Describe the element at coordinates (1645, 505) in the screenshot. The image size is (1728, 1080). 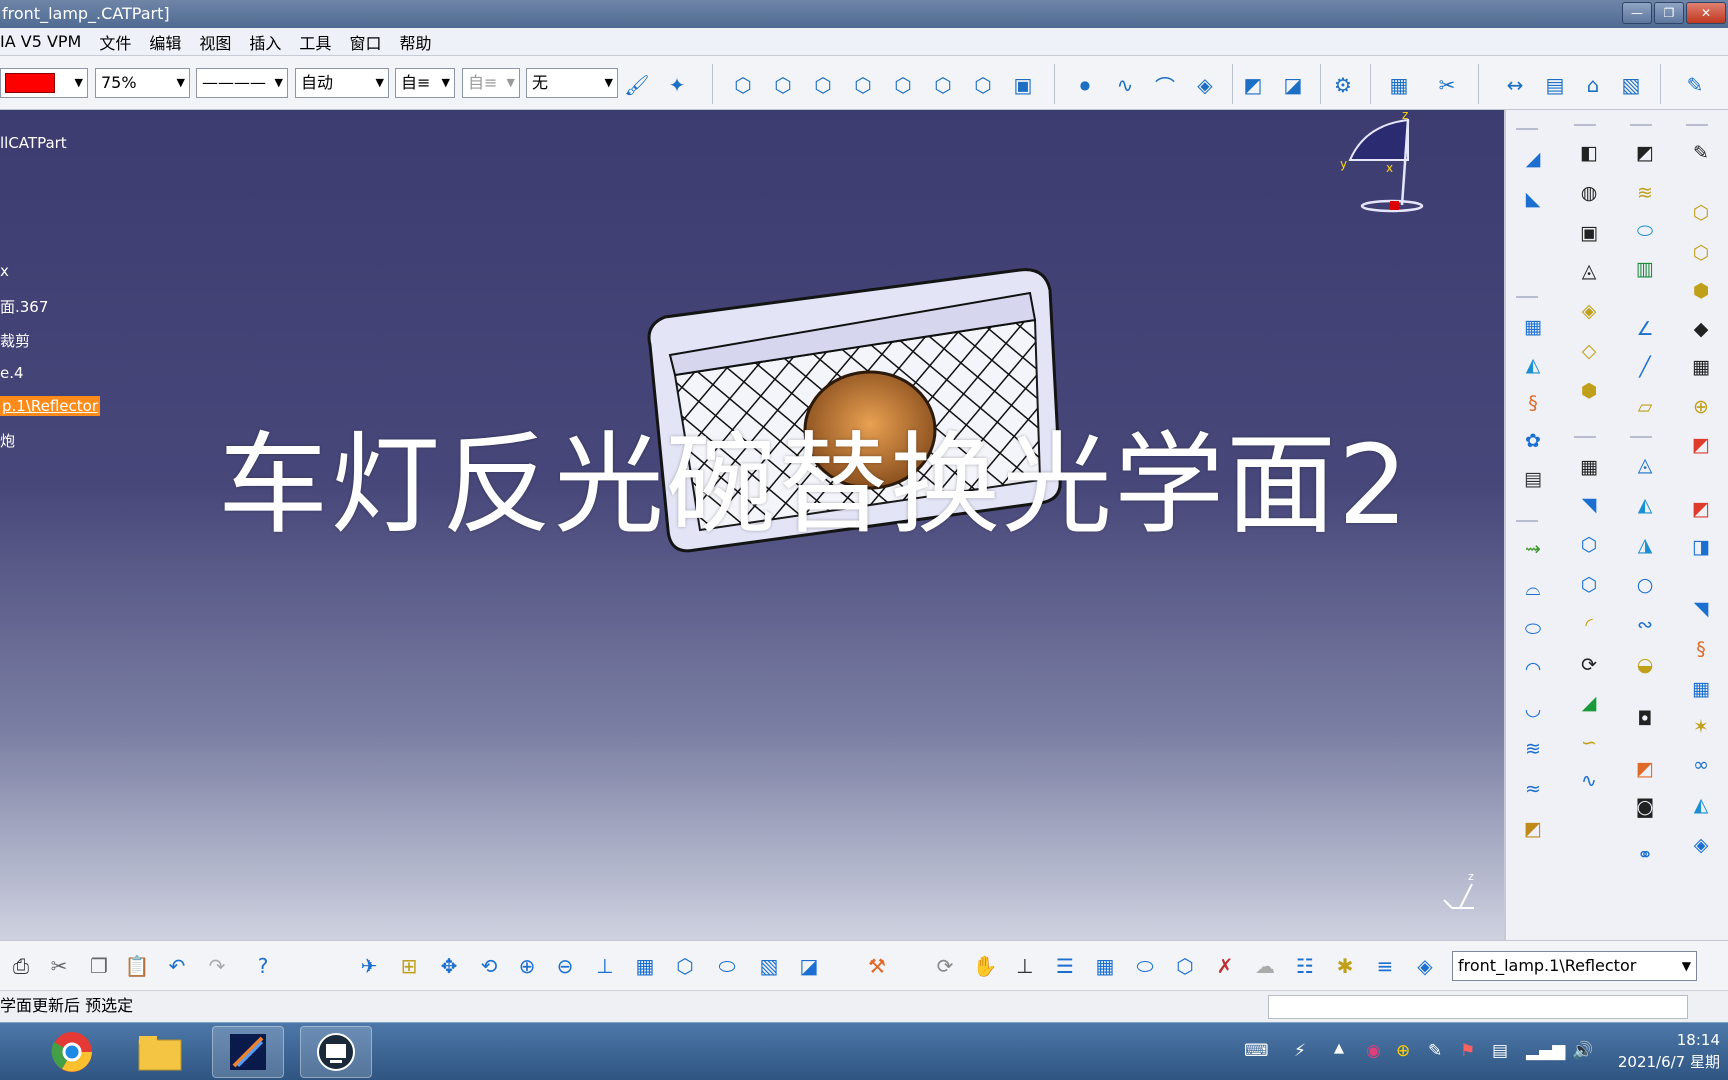
I see `surface-icon: ◭` at that location.